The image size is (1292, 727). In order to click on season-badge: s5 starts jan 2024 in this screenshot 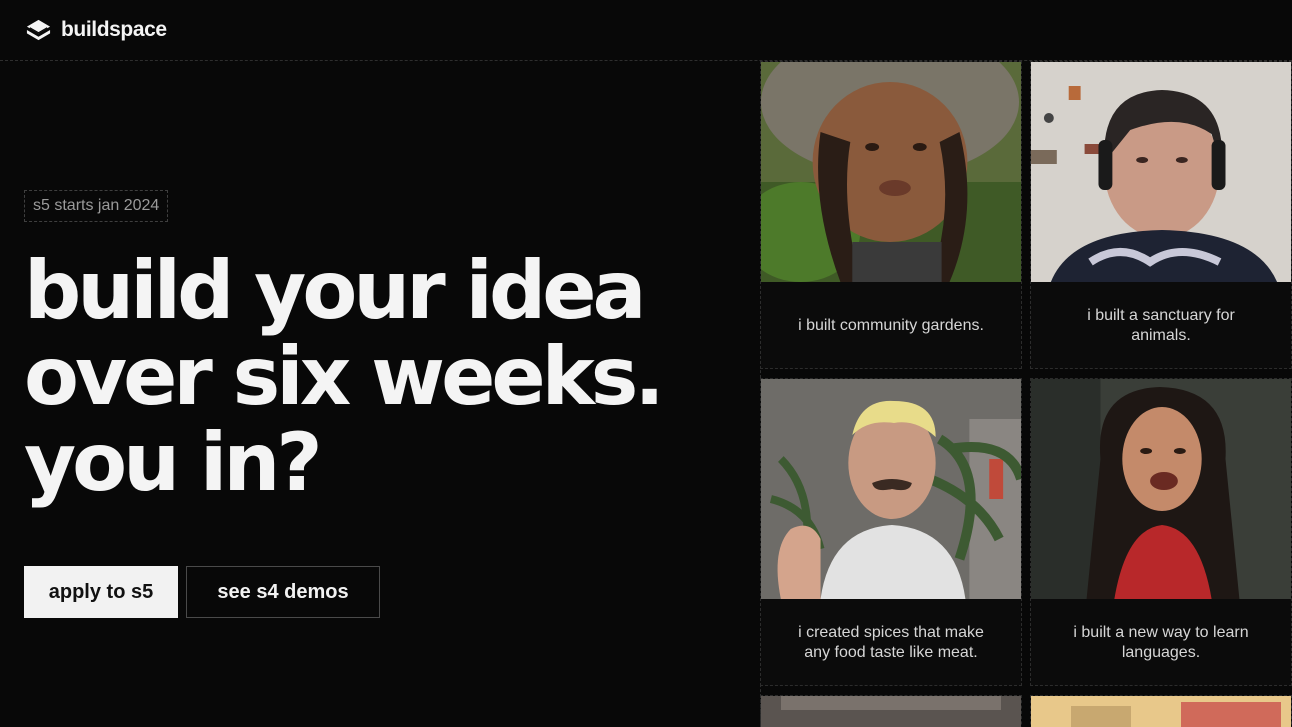, I will do `click(96, 206)`.